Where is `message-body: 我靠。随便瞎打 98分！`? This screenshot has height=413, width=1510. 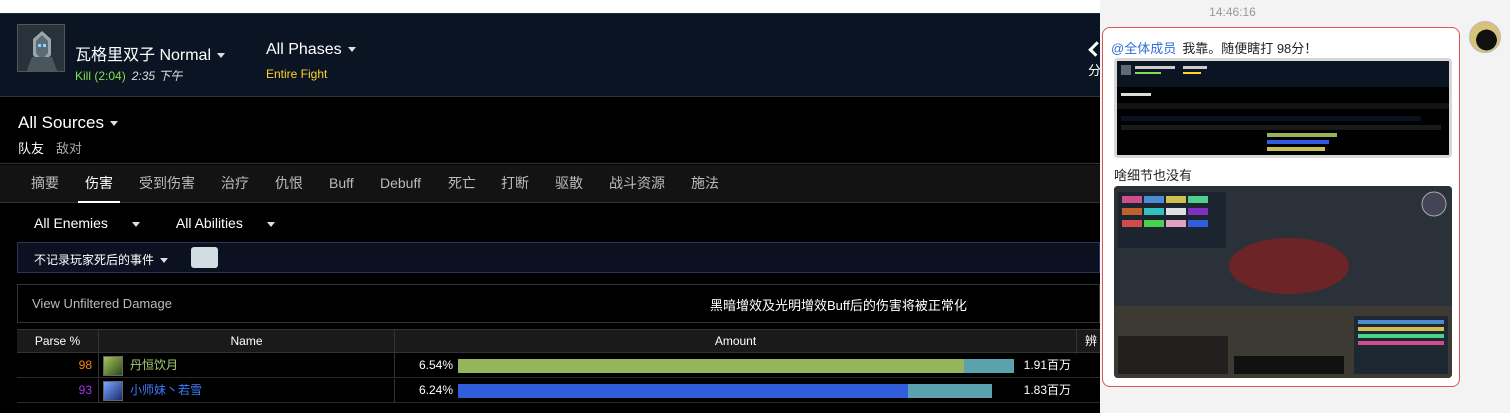
message-body: 我靠。随便瞎打 98分！ is located at coordinates (1250, 48).